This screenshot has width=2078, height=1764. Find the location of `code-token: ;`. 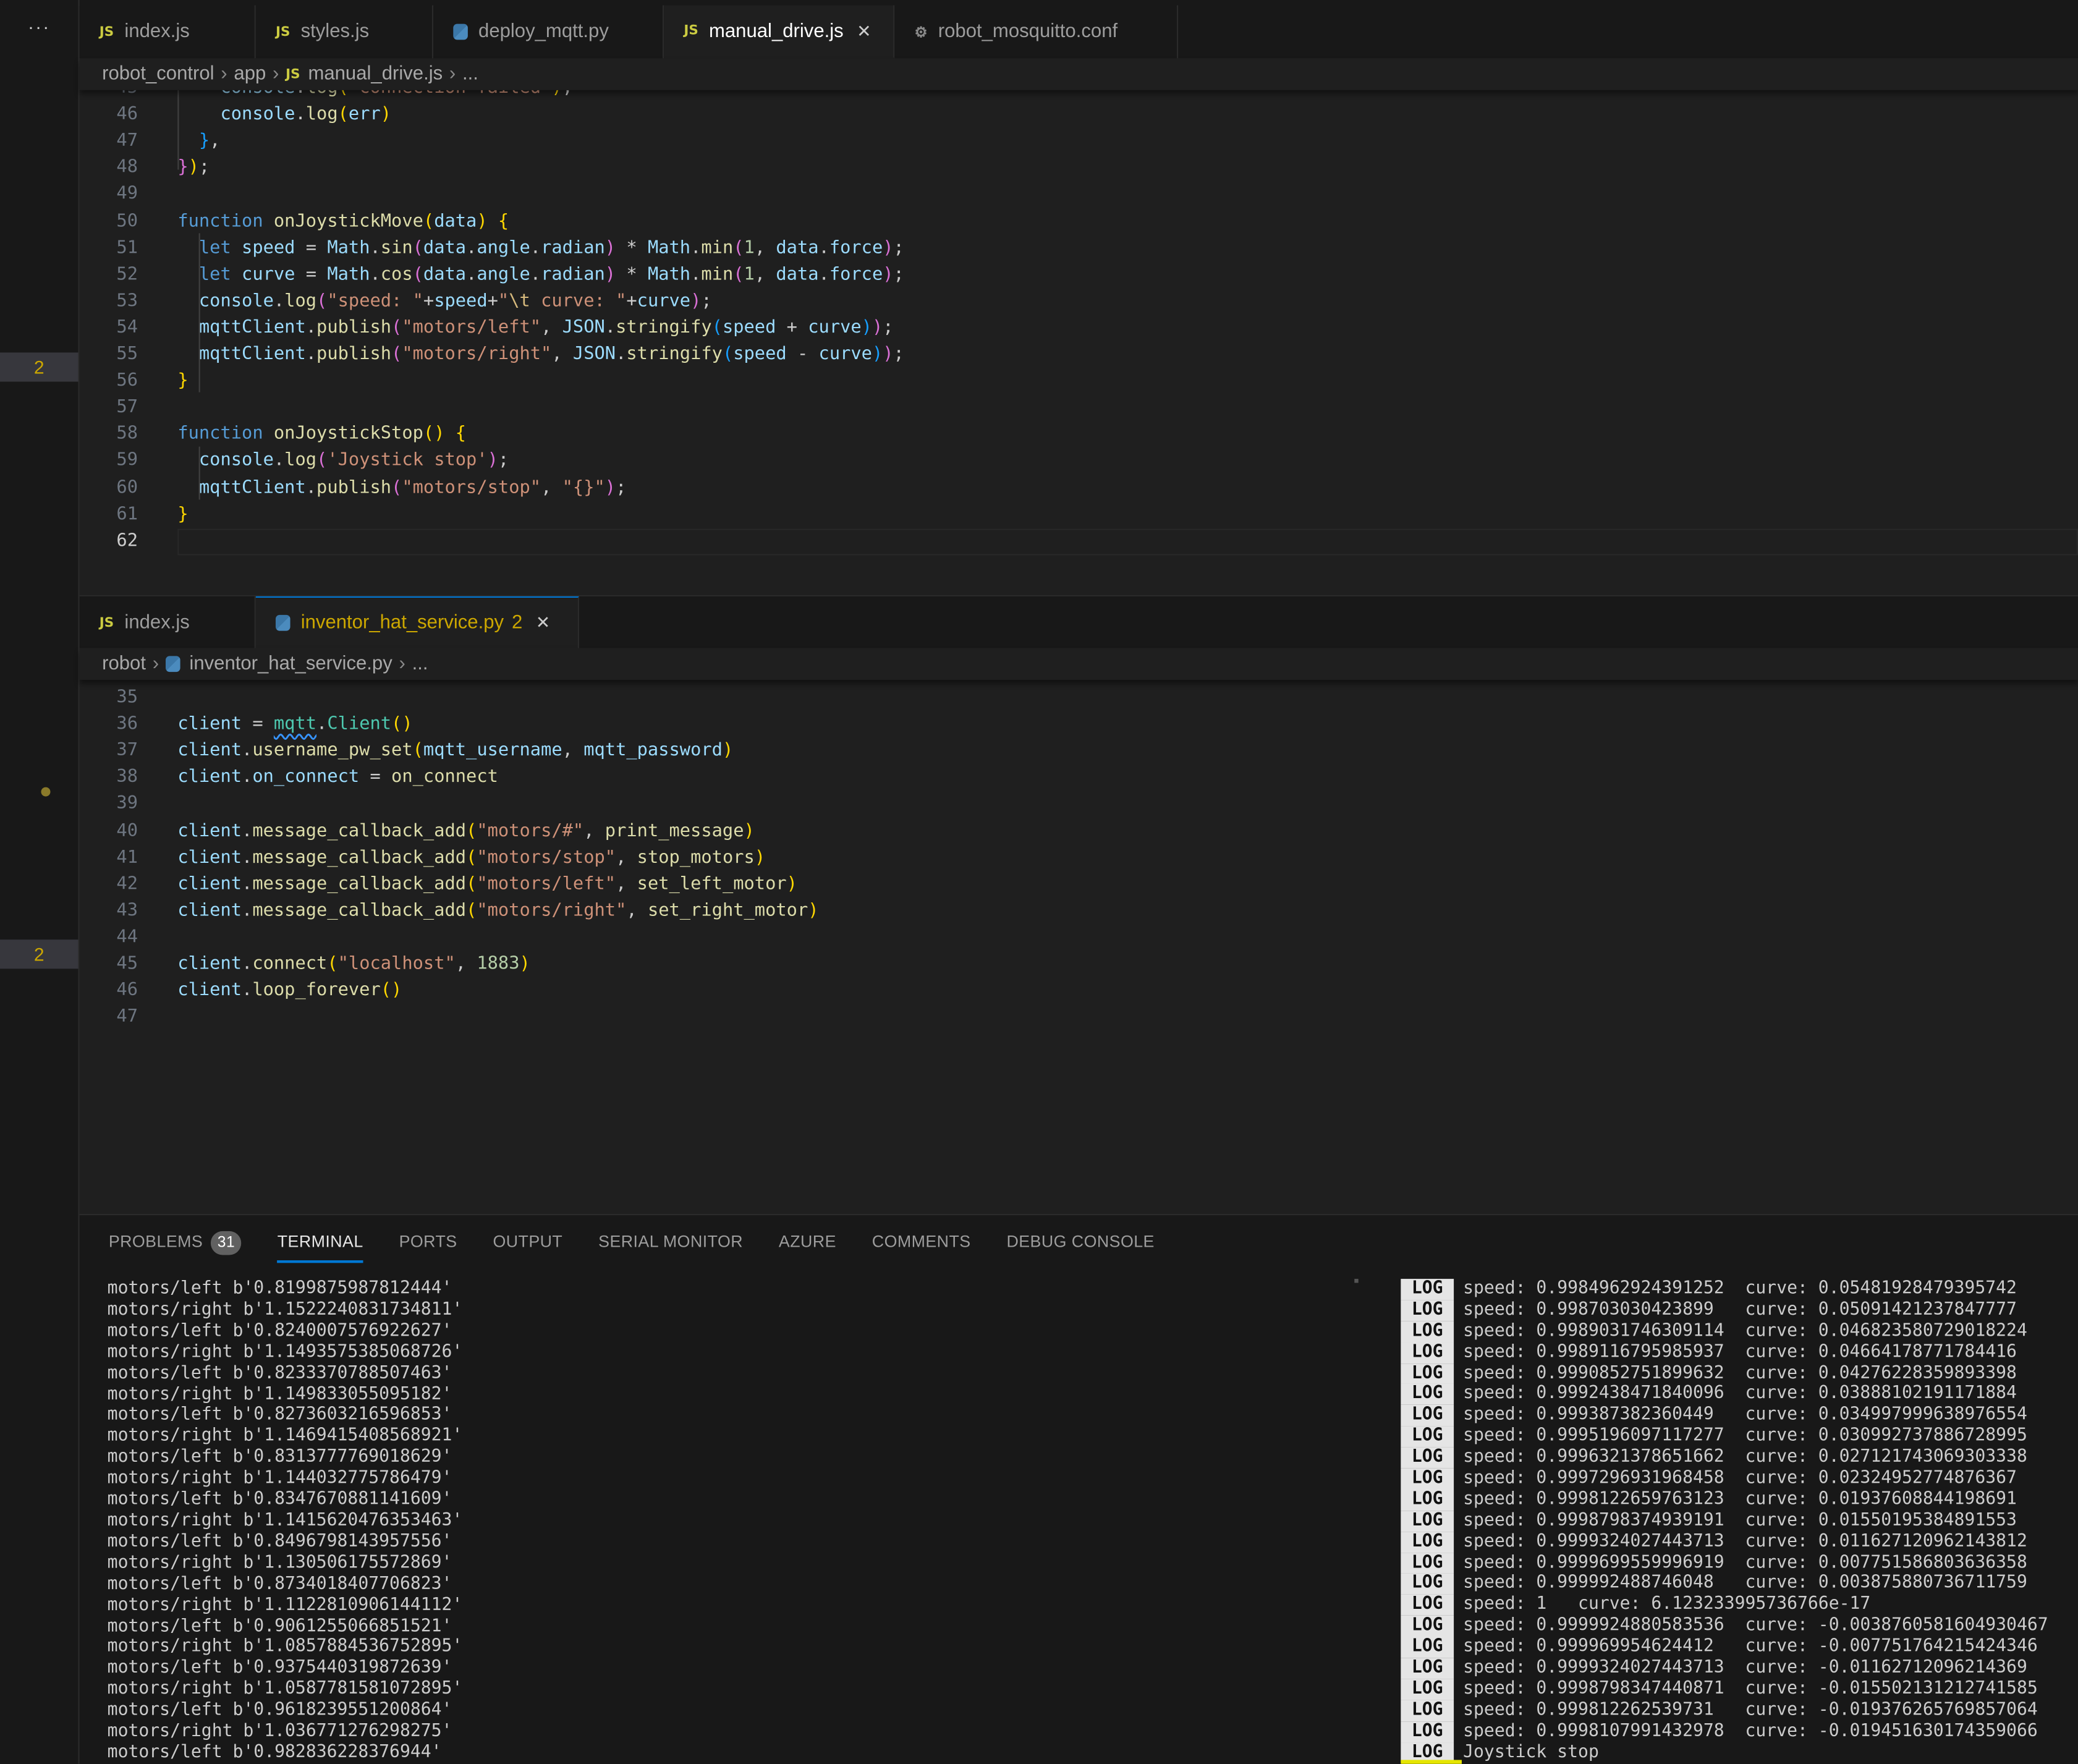

code-token: ; is located at coordinates (504, 461).